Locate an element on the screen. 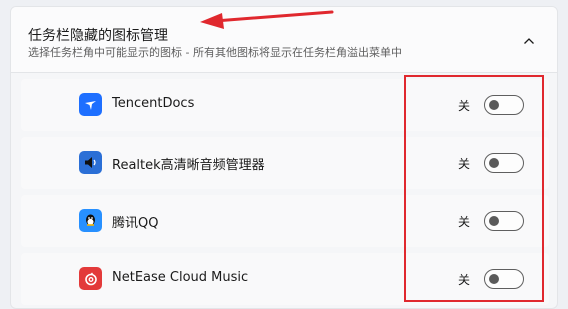 The height and width of the screenshot is (309, 568). app-name: TencentDocs is located at coordinates (153, 103).